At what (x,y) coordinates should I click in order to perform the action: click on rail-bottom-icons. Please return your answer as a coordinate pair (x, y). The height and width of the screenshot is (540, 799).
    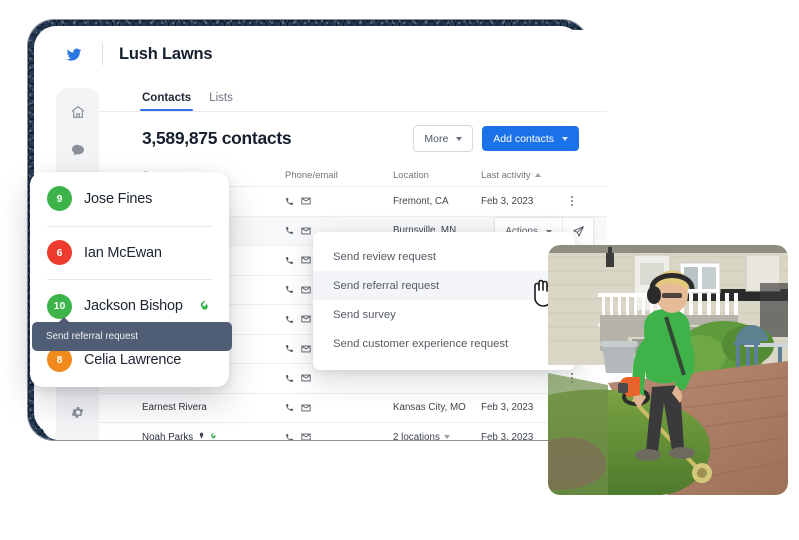
    Looking at the image, I should click on (78, 412).